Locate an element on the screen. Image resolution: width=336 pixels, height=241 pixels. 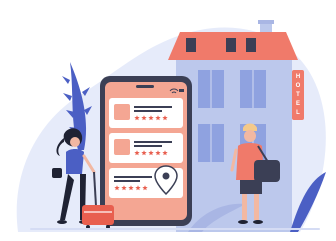
hotel-sign-letter: T is located at coordinates (298, 94).